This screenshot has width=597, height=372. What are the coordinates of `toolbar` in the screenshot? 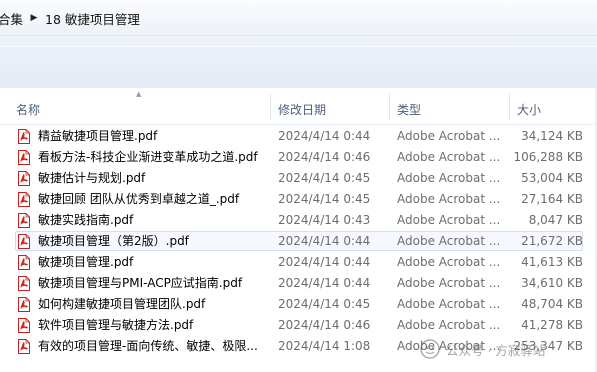 It's located at (298, 62).